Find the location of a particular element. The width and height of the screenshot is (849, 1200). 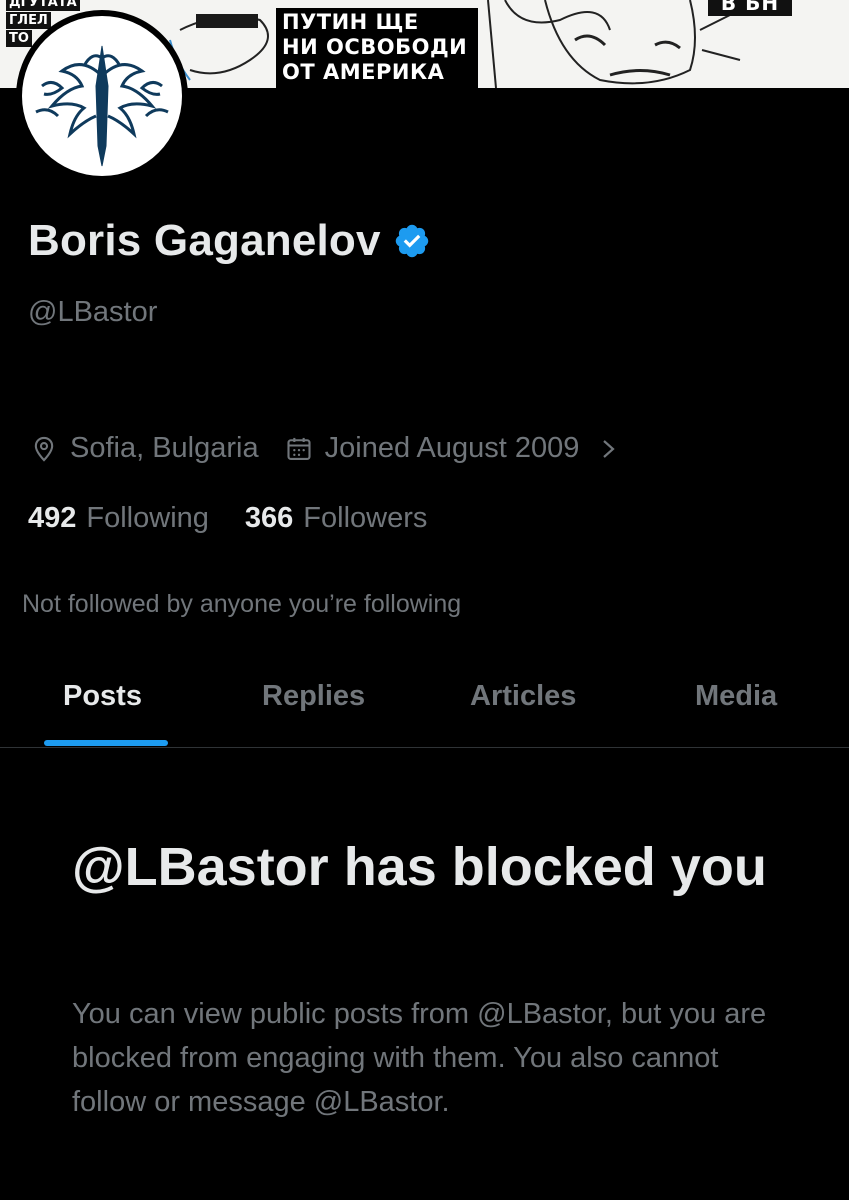

profile-handle: @LBastor is located at coordinates (93, 312).